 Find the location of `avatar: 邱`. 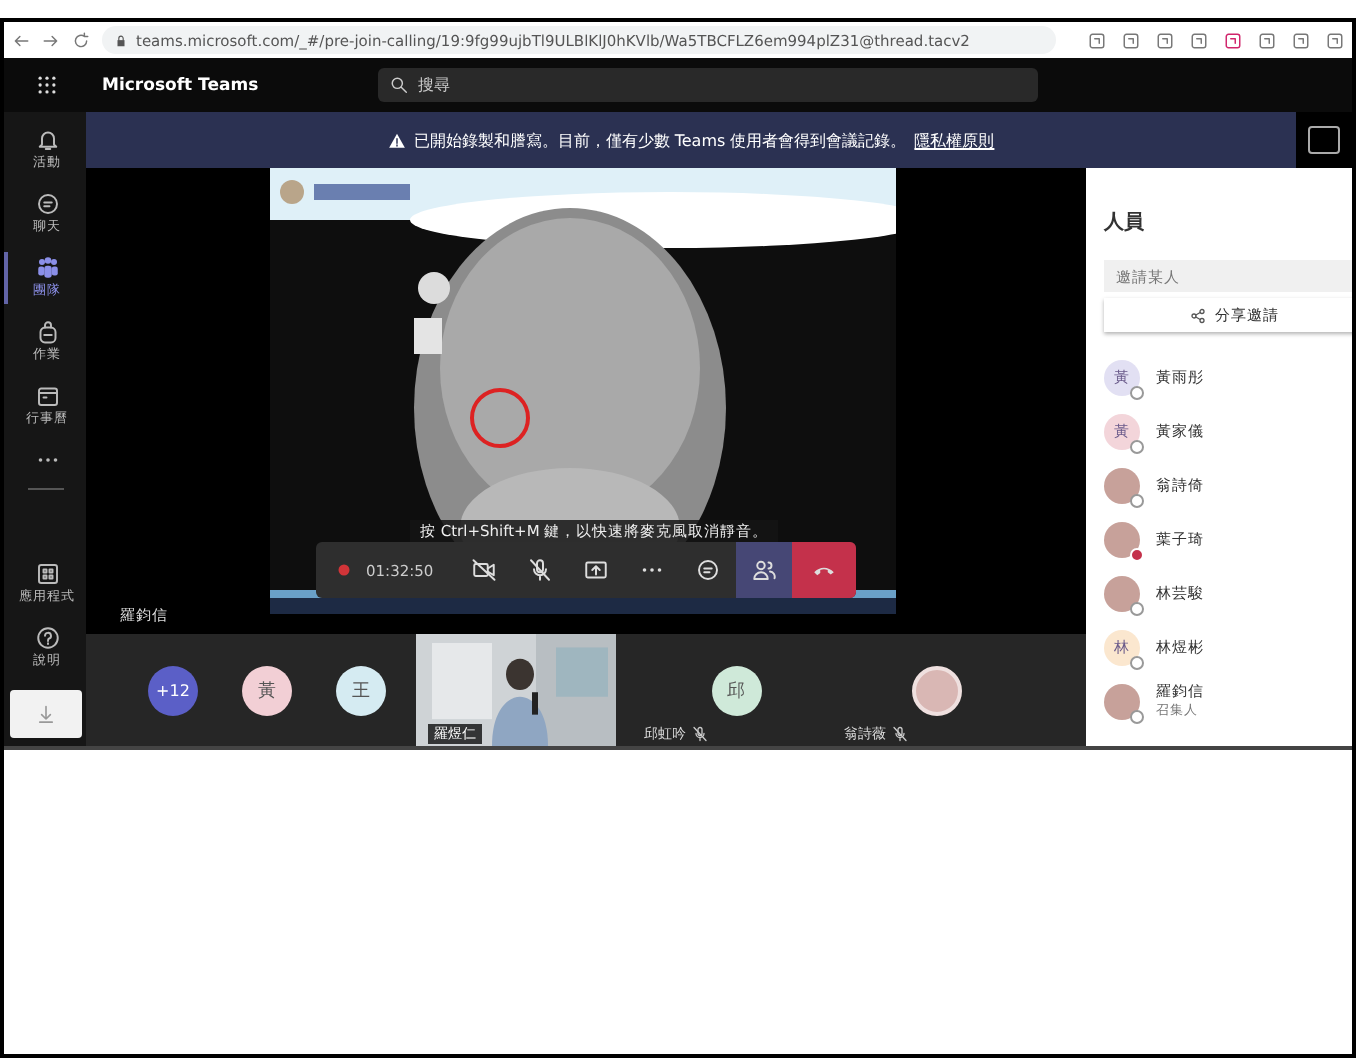

avatar: 邱 is located at coordinates (736, 690).